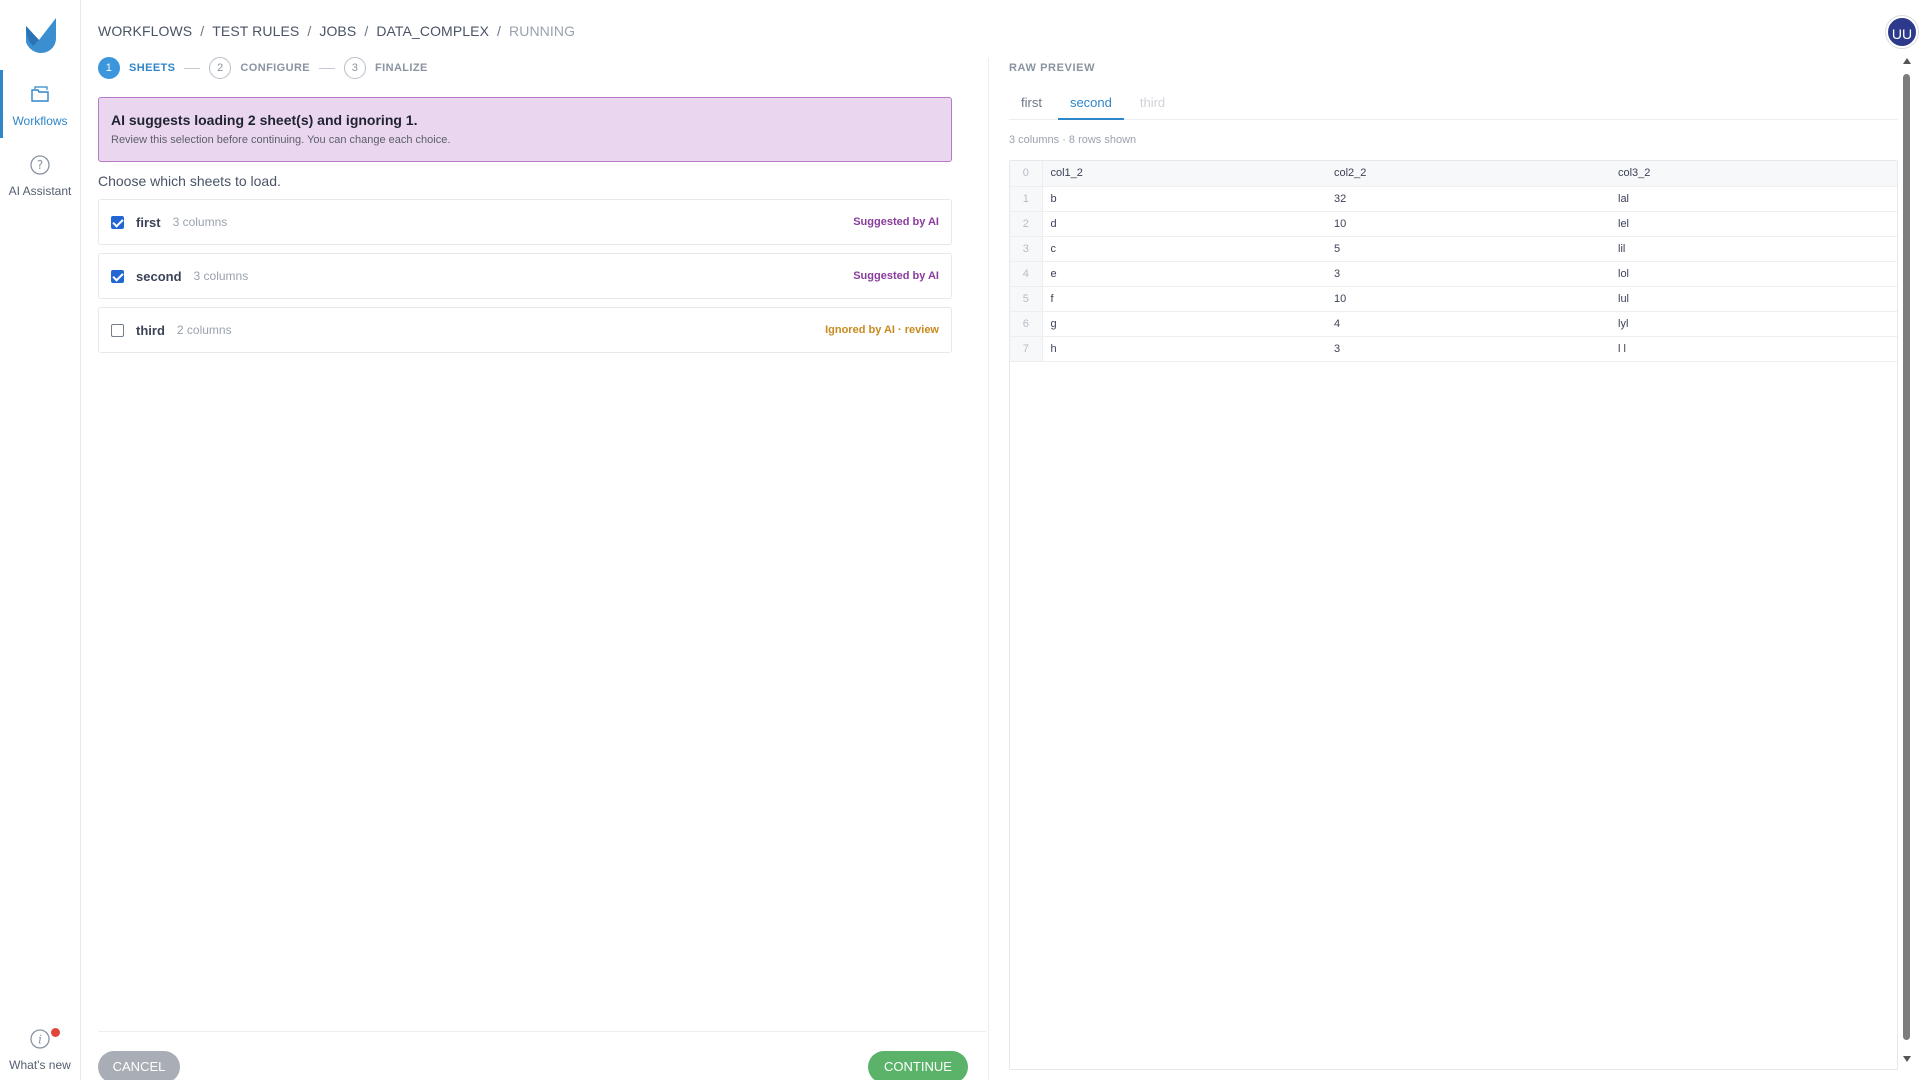  I want to click on sheet-row-first: first 3 columns Suggested by AI, so click(525, 222).